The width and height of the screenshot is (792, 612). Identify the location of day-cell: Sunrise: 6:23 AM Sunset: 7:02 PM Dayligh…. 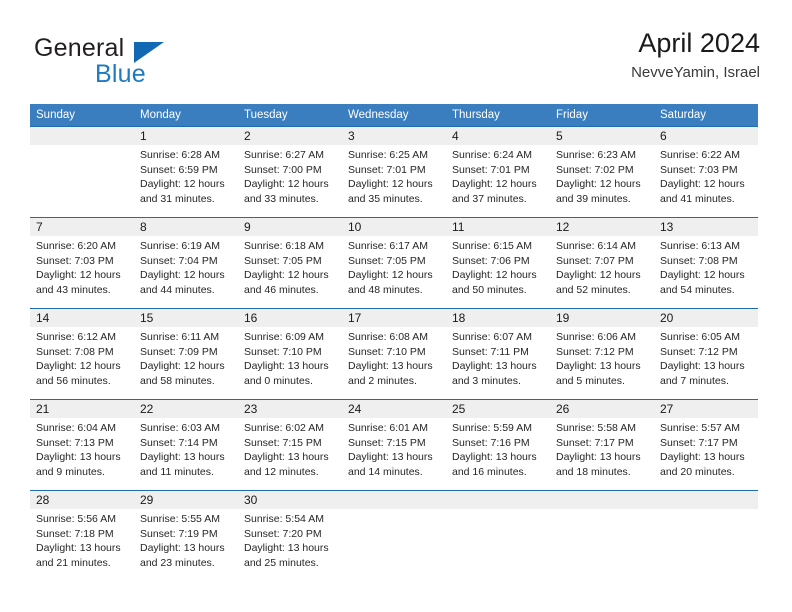
(602, 181).